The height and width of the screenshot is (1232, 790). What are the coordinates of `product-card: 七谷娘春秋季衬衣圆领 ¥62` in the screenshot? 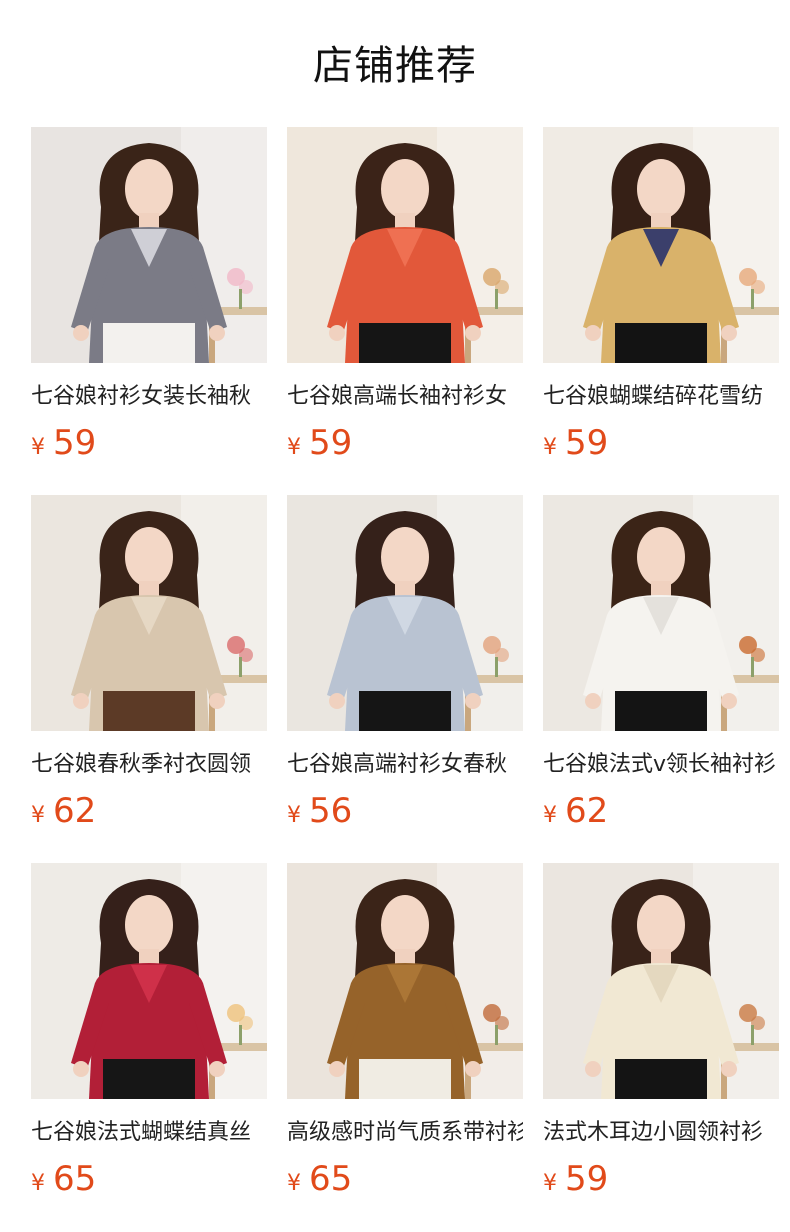 It's located at (149, 666).